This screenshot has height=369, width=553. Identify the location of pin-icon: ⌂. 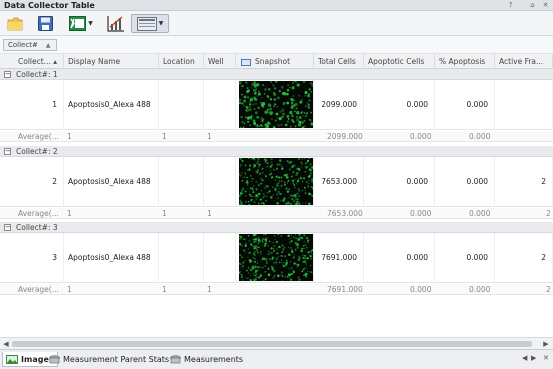
(532, 5).